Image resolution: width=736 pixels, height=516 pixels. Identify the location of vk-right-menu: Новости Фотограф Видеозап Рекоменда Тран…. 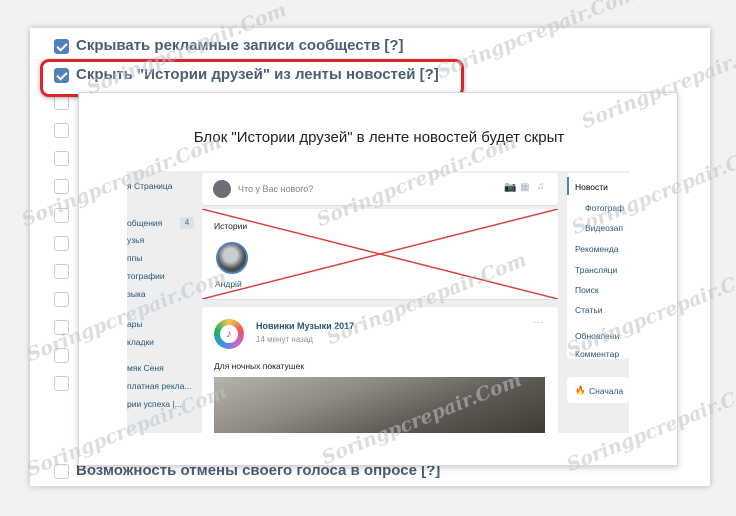
(598, 302).